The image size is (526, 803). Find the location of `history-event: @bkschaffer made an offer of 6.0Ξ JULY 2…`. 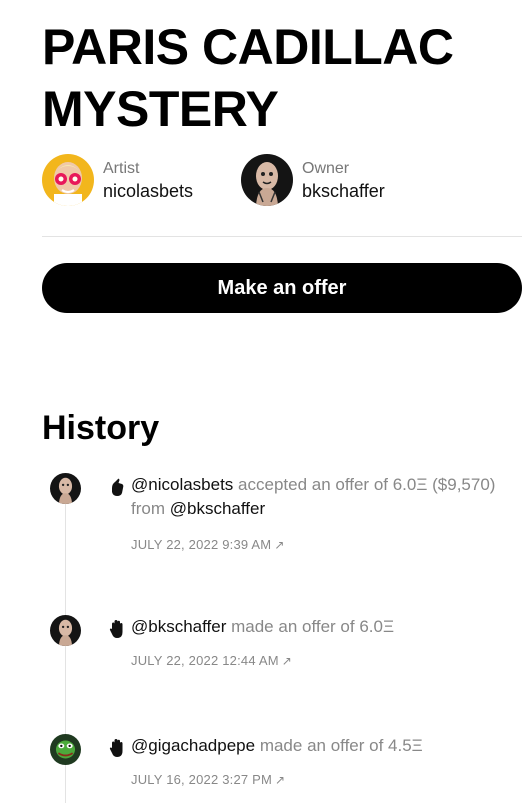

history-event: @bkschaffer made an offer of 6.0Ξ JULY 2… is located at coordinates (285, 645).